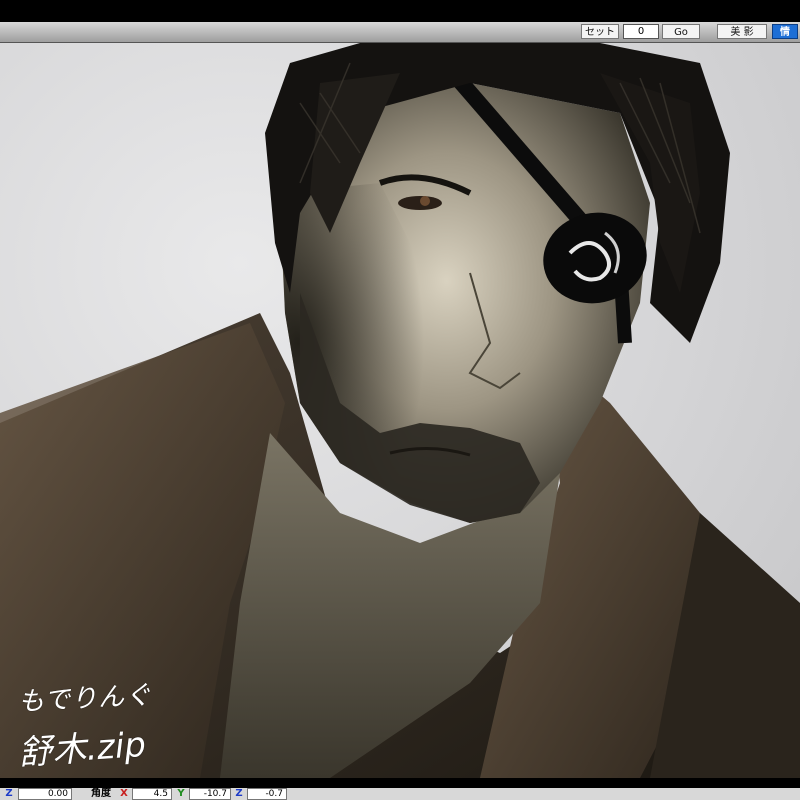  I want to click on angle-label: 角度, so click(101, 793).